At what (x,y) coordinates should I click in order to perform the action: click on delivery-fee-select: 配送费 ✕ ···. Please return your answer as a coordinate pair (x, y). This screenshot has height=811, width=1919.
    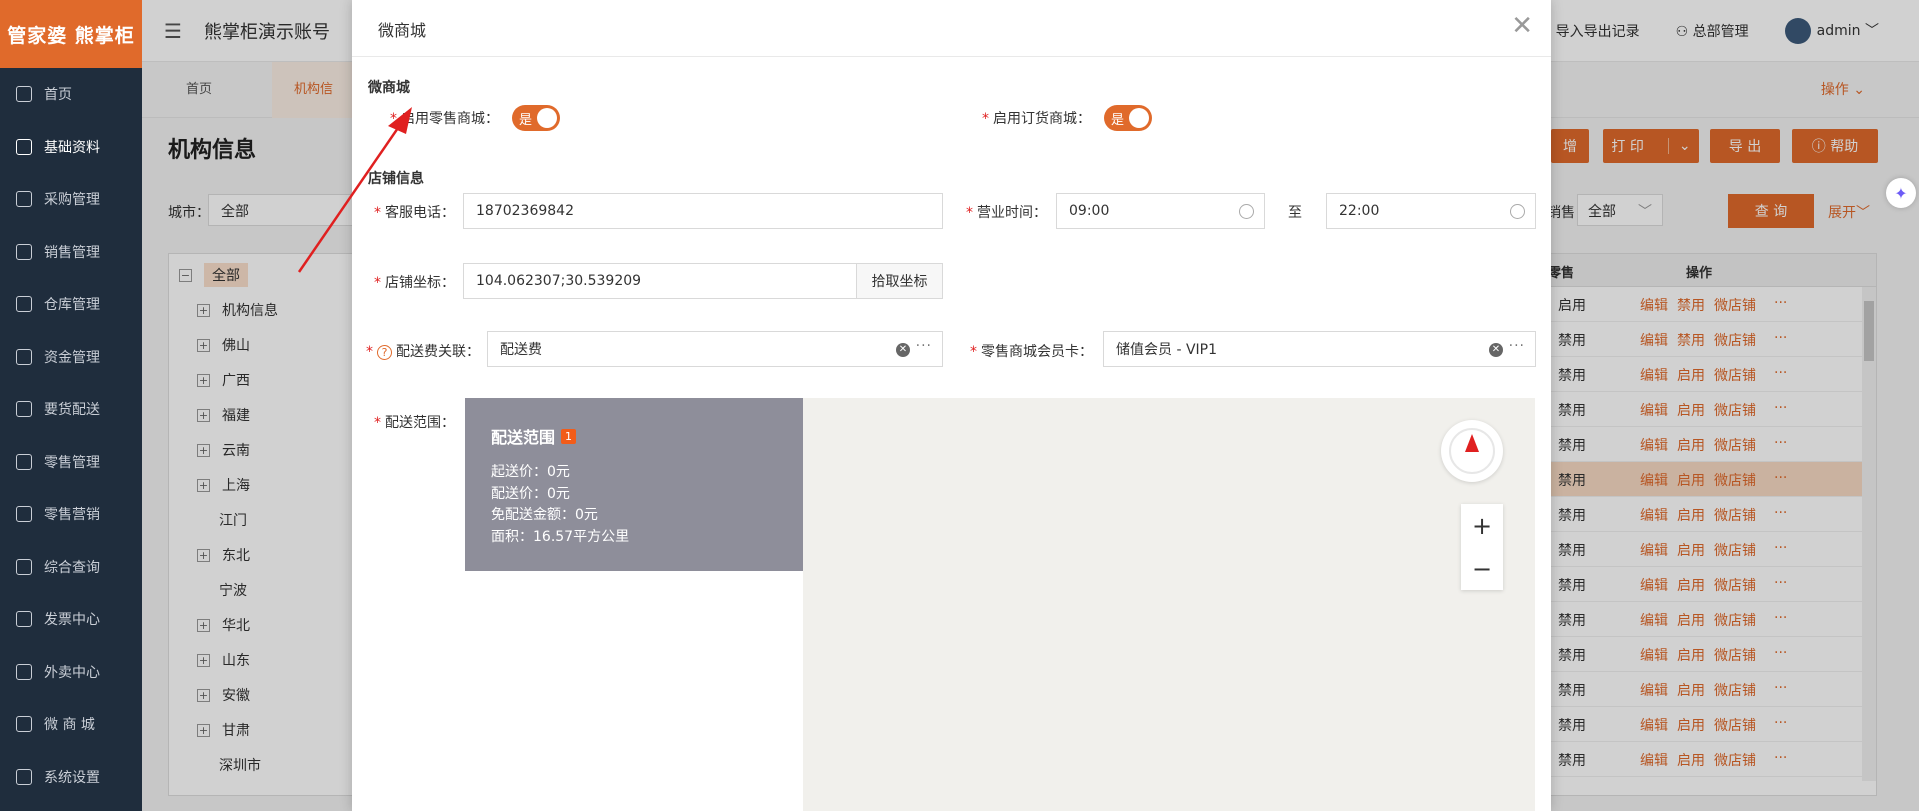
    Looking at the image, I should click on (715, 349).